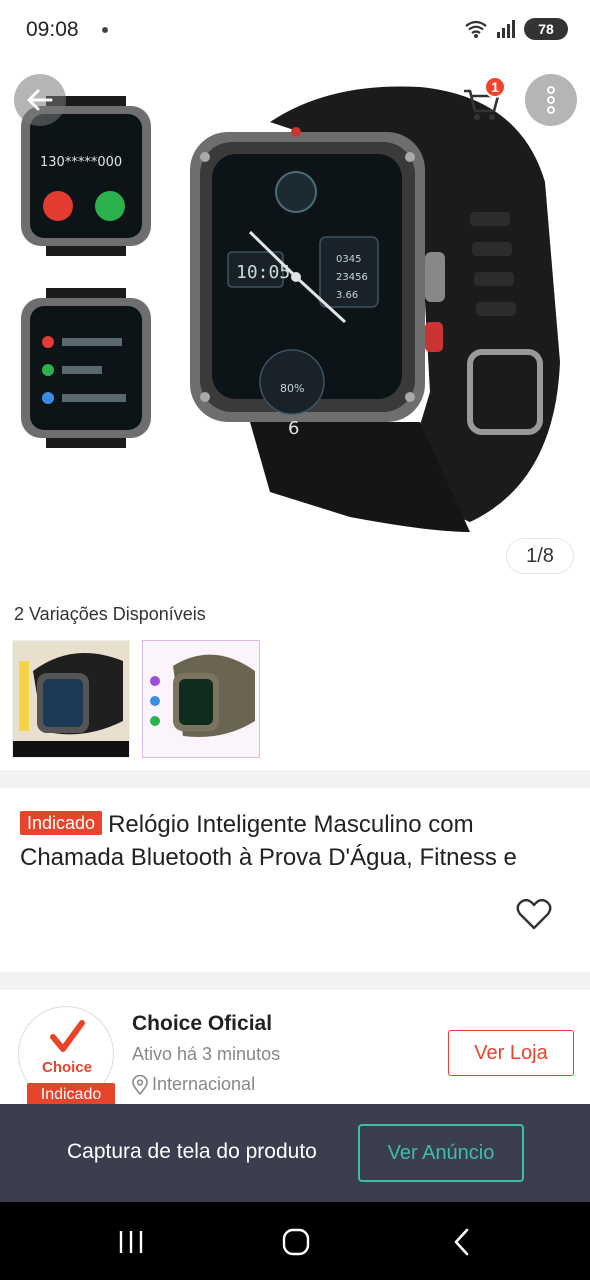 Image resolution: width=590 pixels, height=1280 pixels. What do you see at coordinates (192, 1151) in the screenshot?
I see `capture-text: Captura de tela do produto` at bounding box center [192, 1151].